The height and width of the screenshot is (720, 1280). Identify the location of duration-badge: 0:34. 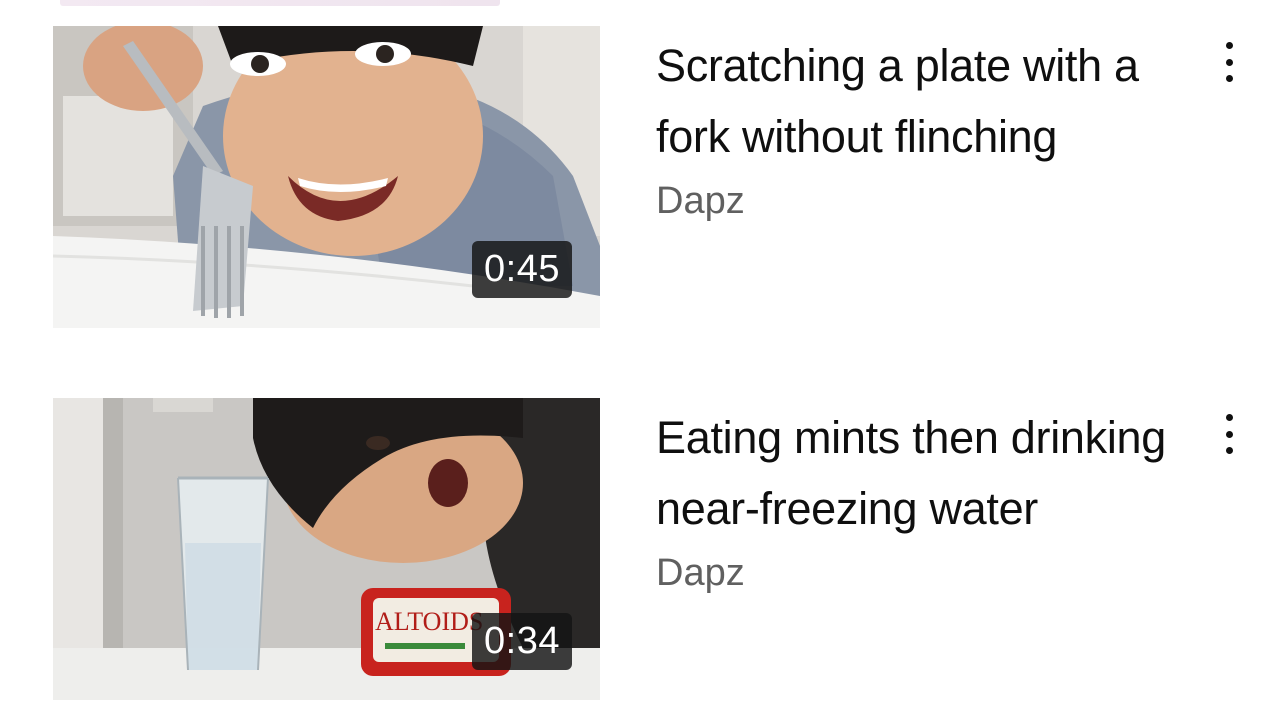
(522, 641).